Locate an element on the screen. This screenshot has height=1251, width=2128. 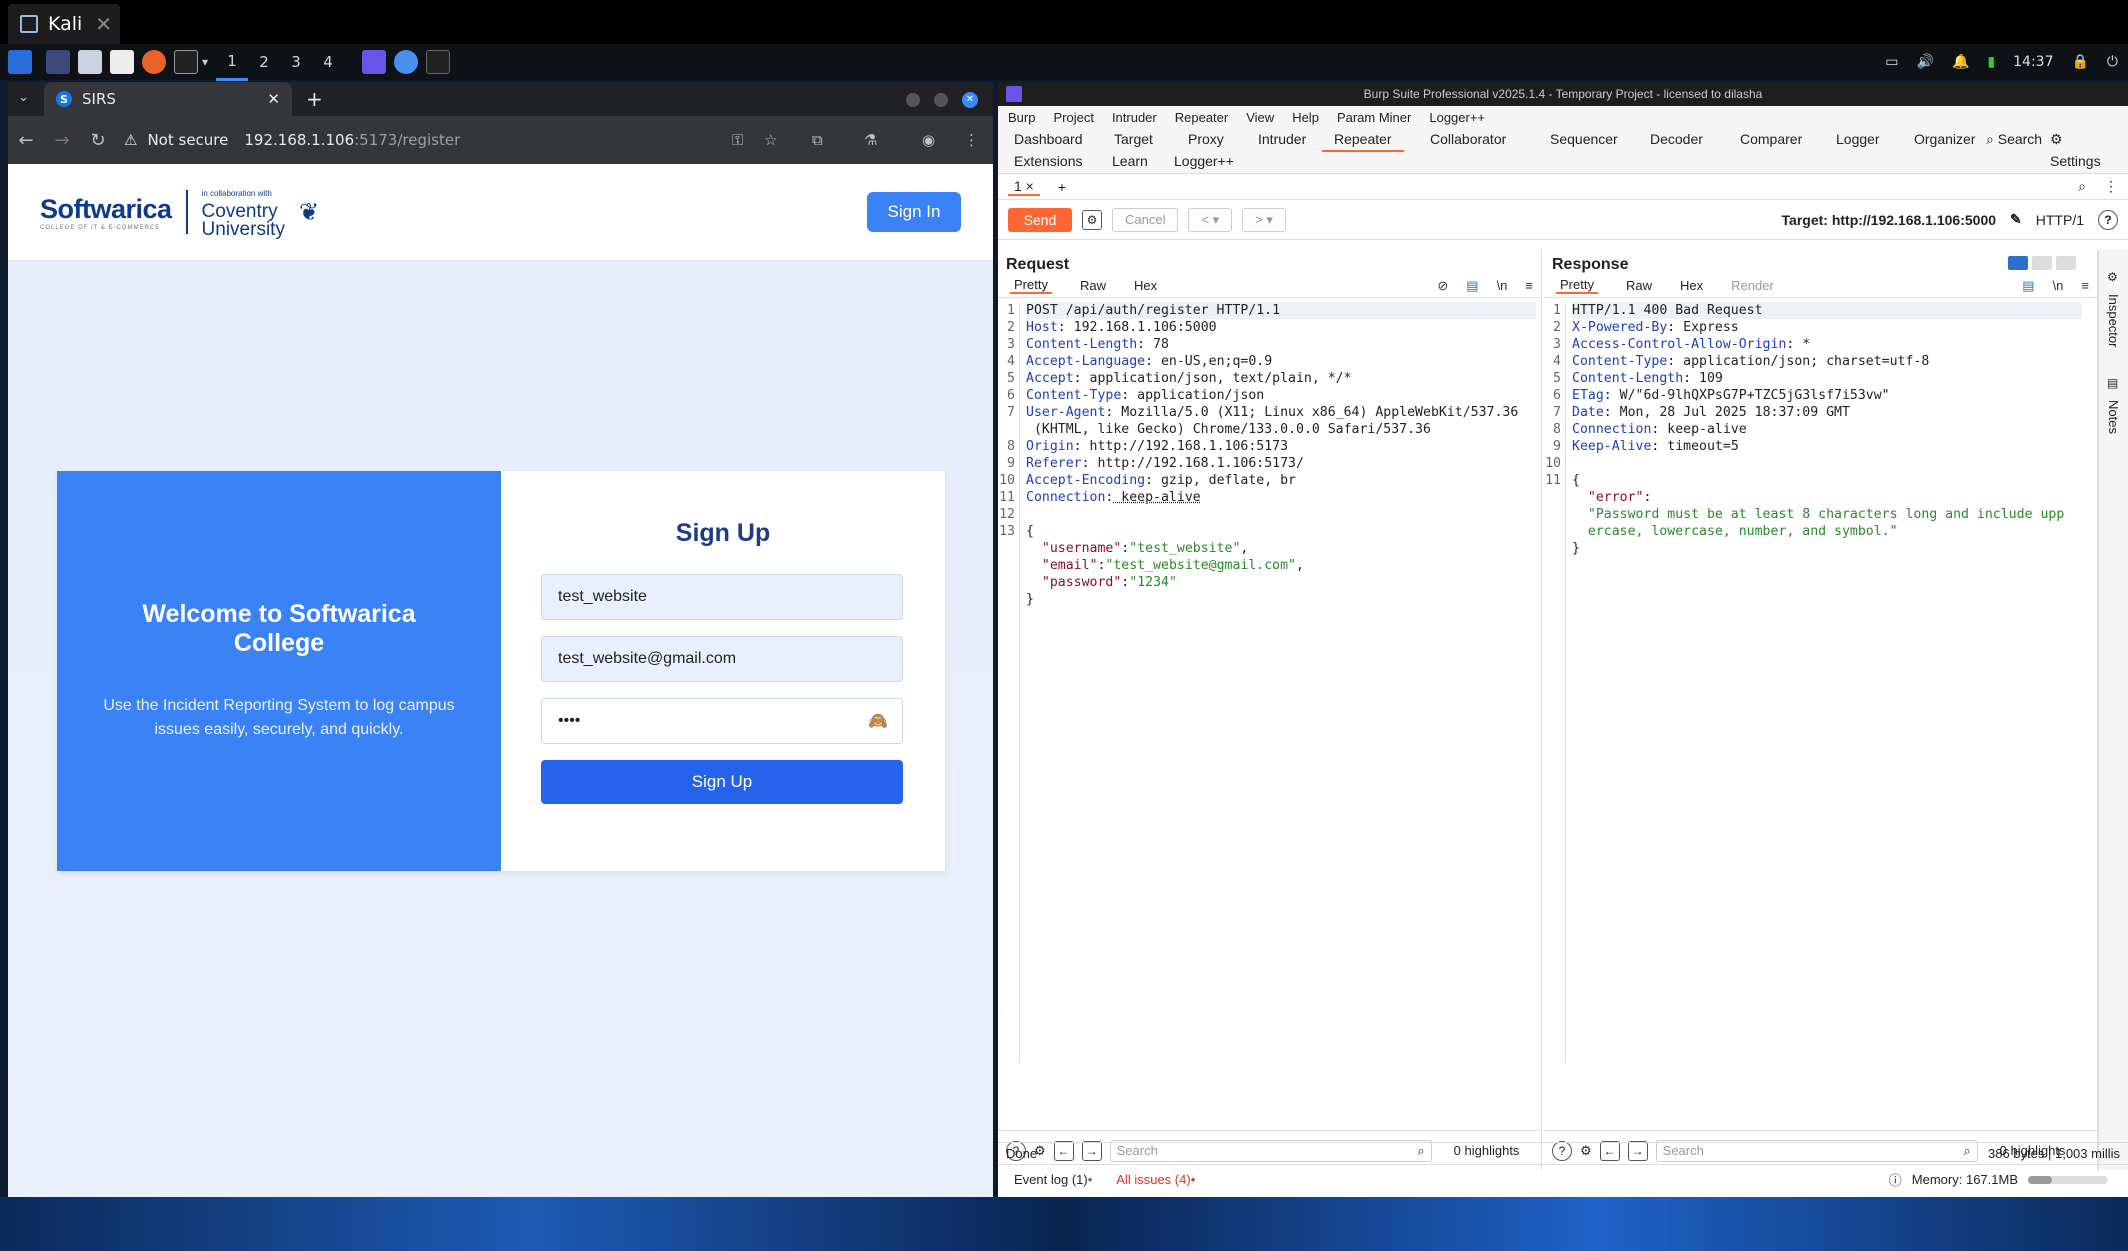
tab-loggerpp: Logger++ is located at coordinates (1204, 161).